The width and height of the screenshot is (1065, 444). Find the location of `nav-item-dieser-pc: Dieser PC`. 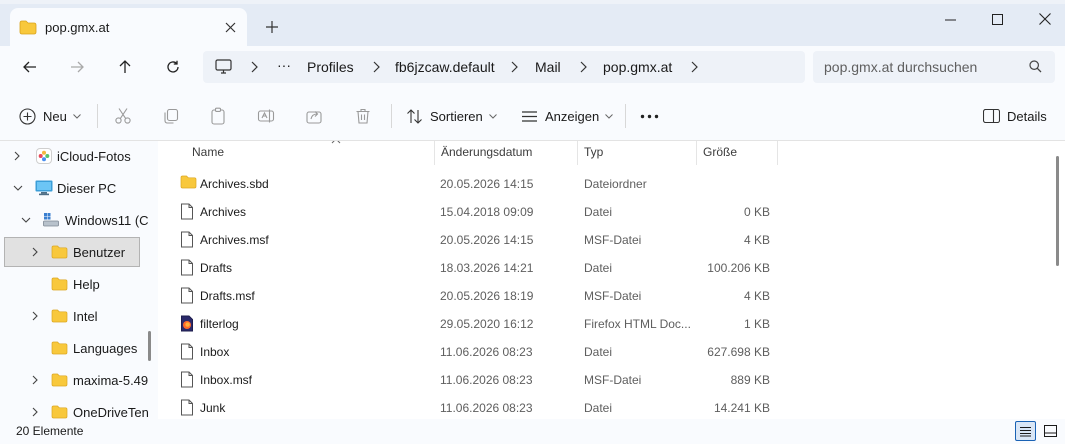

nav-item-dieser-pc: Dieser PC is located at coordinates (79, 188).